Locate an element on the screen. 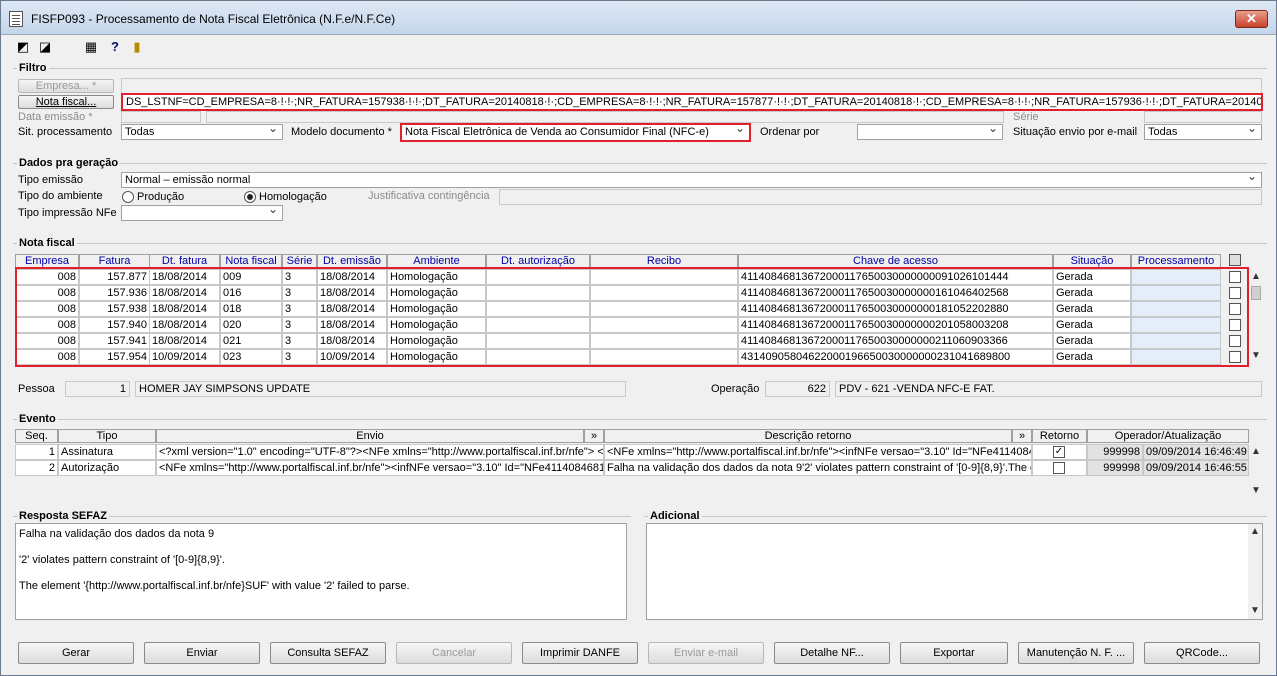 The height and width of the screenshot is (676, 1277). serie-label: Série is located at coordinates (1026, 117).